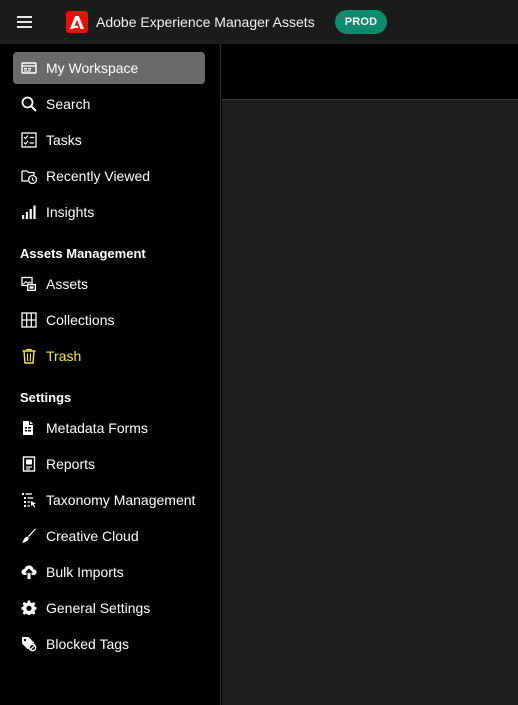 The height and width of the screenshot is (705, 518). I want to click on sidebar-item-creative-cloud: Creative Cloud, so click(109, 536).